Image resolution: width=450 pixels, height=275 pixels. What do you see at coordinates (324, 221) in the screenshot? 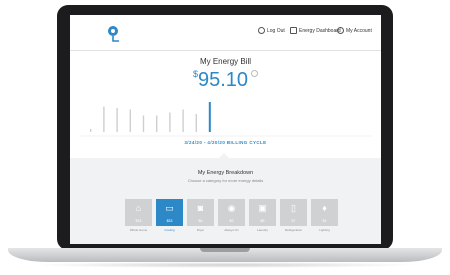
I see `category-value: $4` at bounding box center [324, 221].